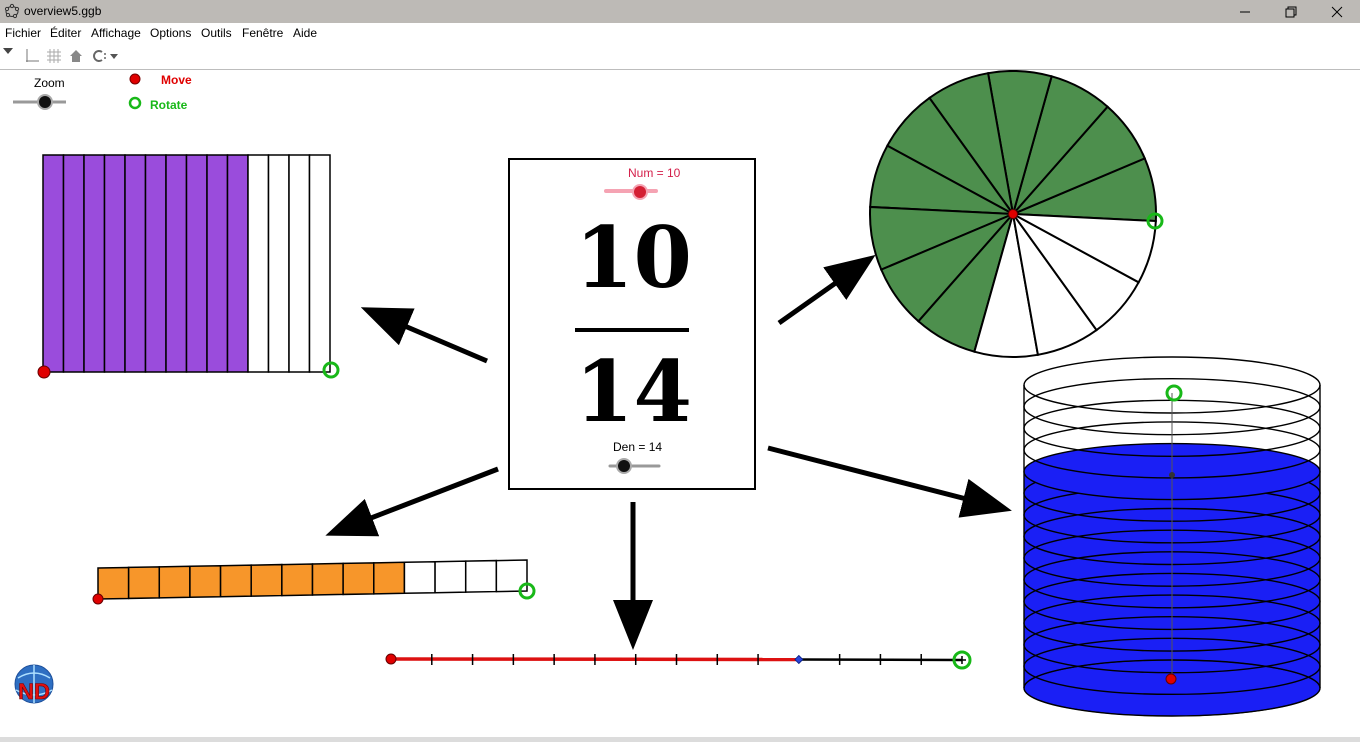 The image size is (1360, 742). I want to click on number-line, so click(676, 659).